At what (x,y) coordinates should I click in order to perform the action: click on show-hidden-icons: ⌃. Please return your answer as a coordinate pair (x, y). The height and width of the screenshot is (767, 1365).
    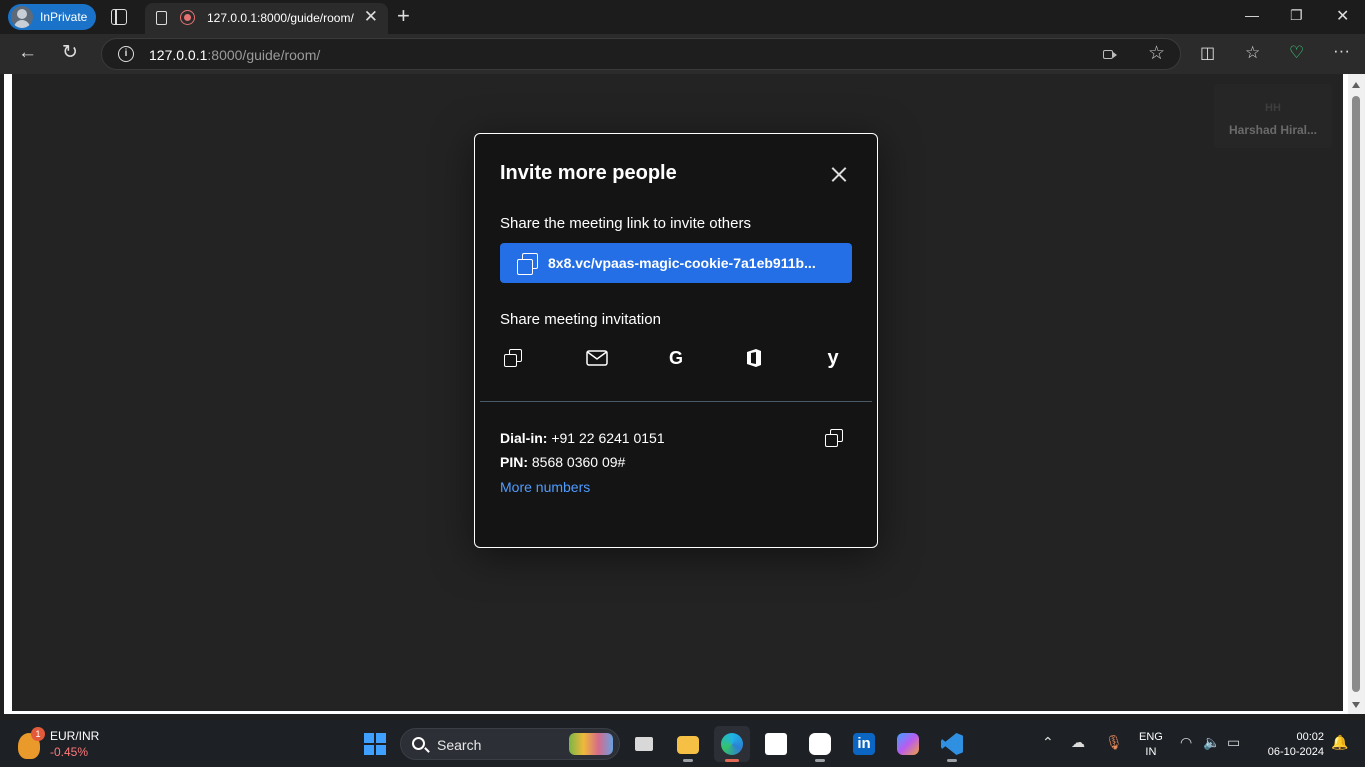
    Looking at the image, I should click on (1048, 742).